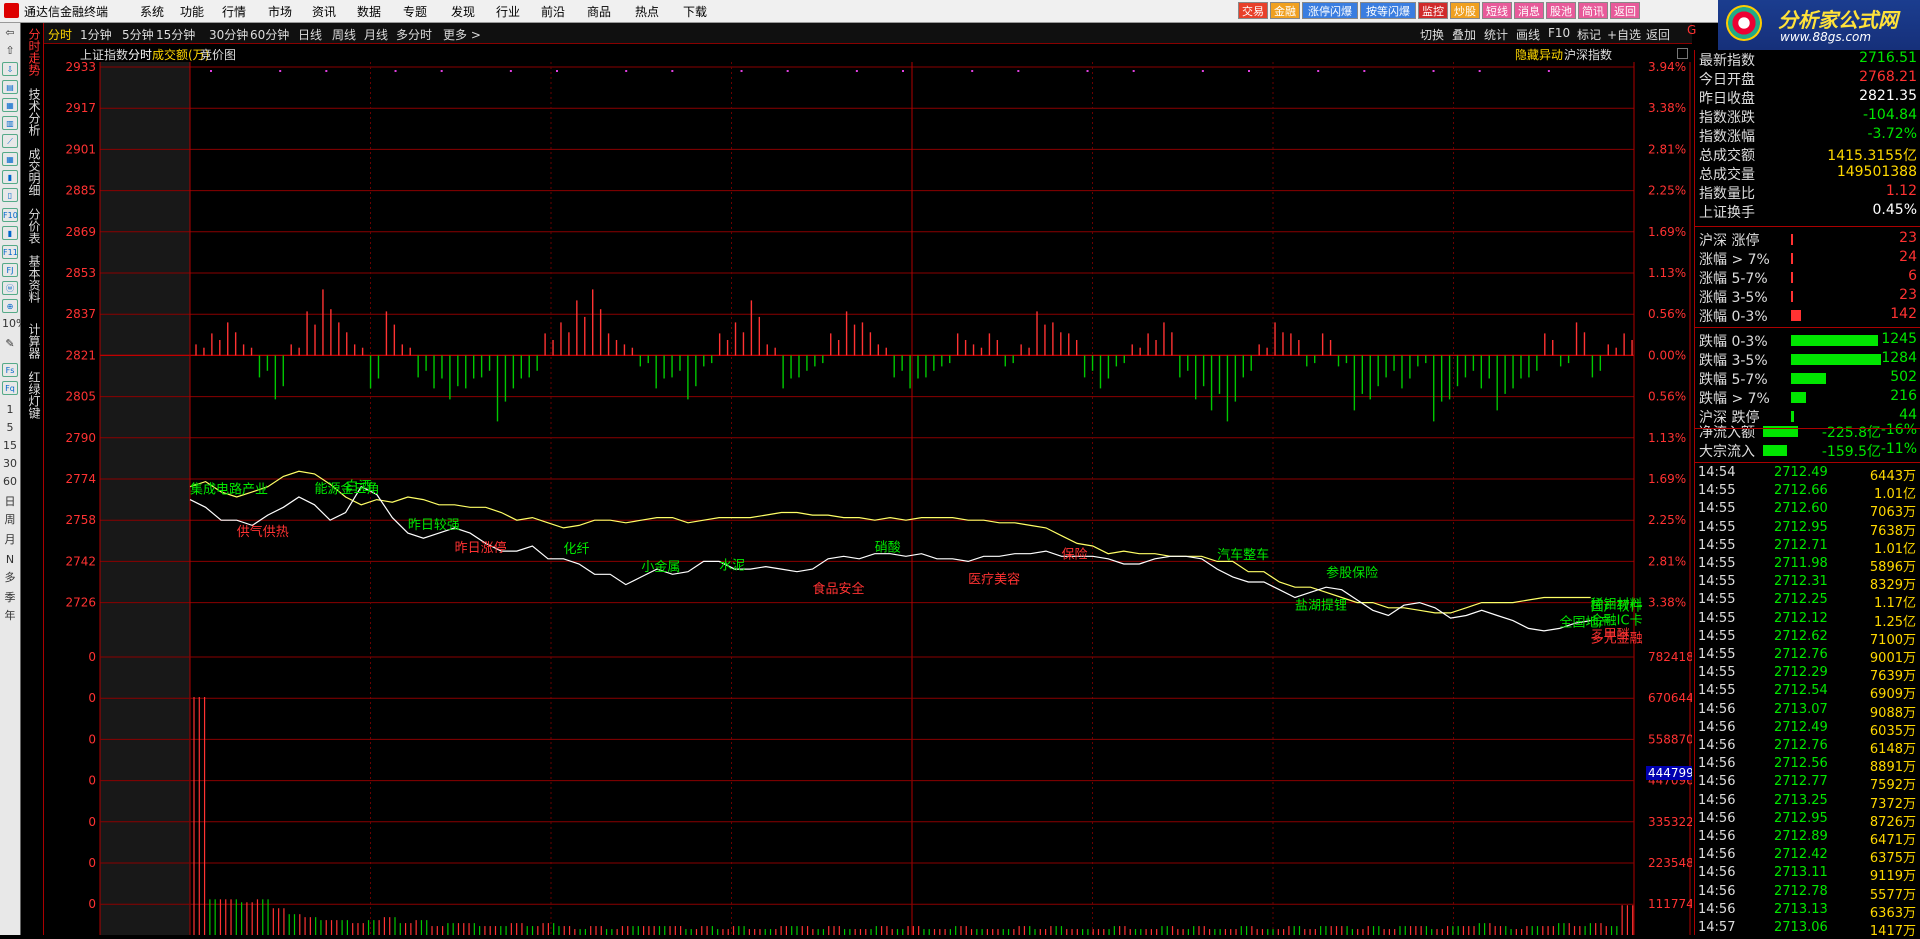 This screenshot has width=1920, height=939. I want to click on left-tool-19-icon: Fq, so click(10, 388).